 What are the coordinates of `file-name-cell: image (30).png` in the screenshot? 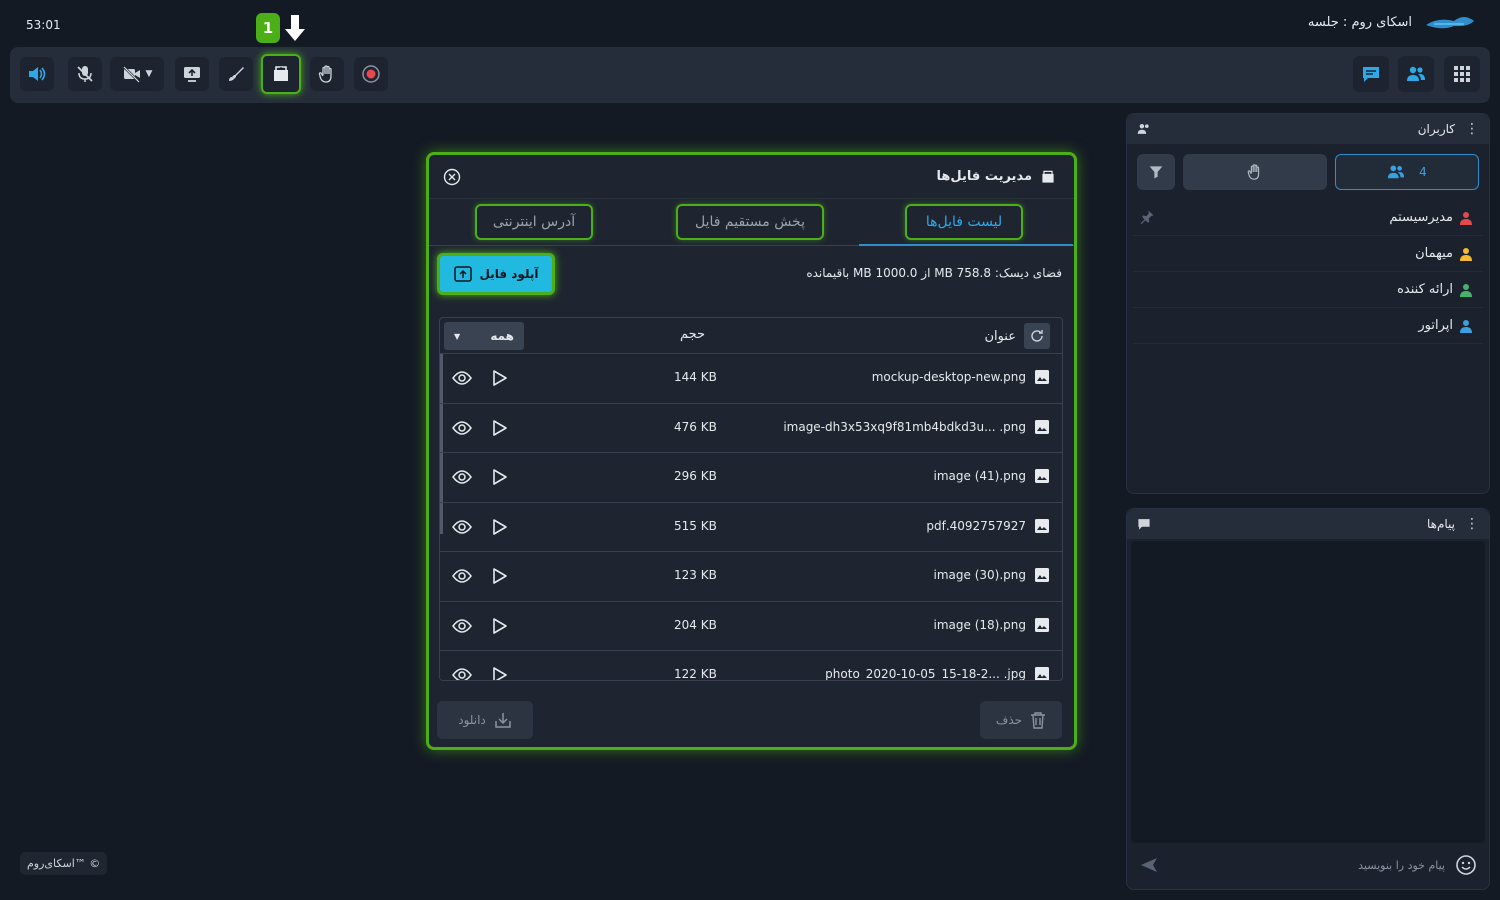 It's located at (992, 575).